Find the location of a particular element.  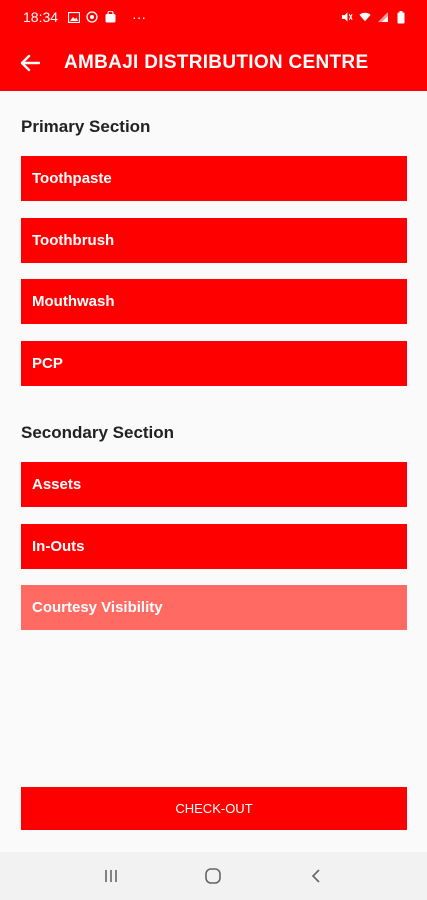

primary-section-title: Primary Section is located at coordinates (86, 126).